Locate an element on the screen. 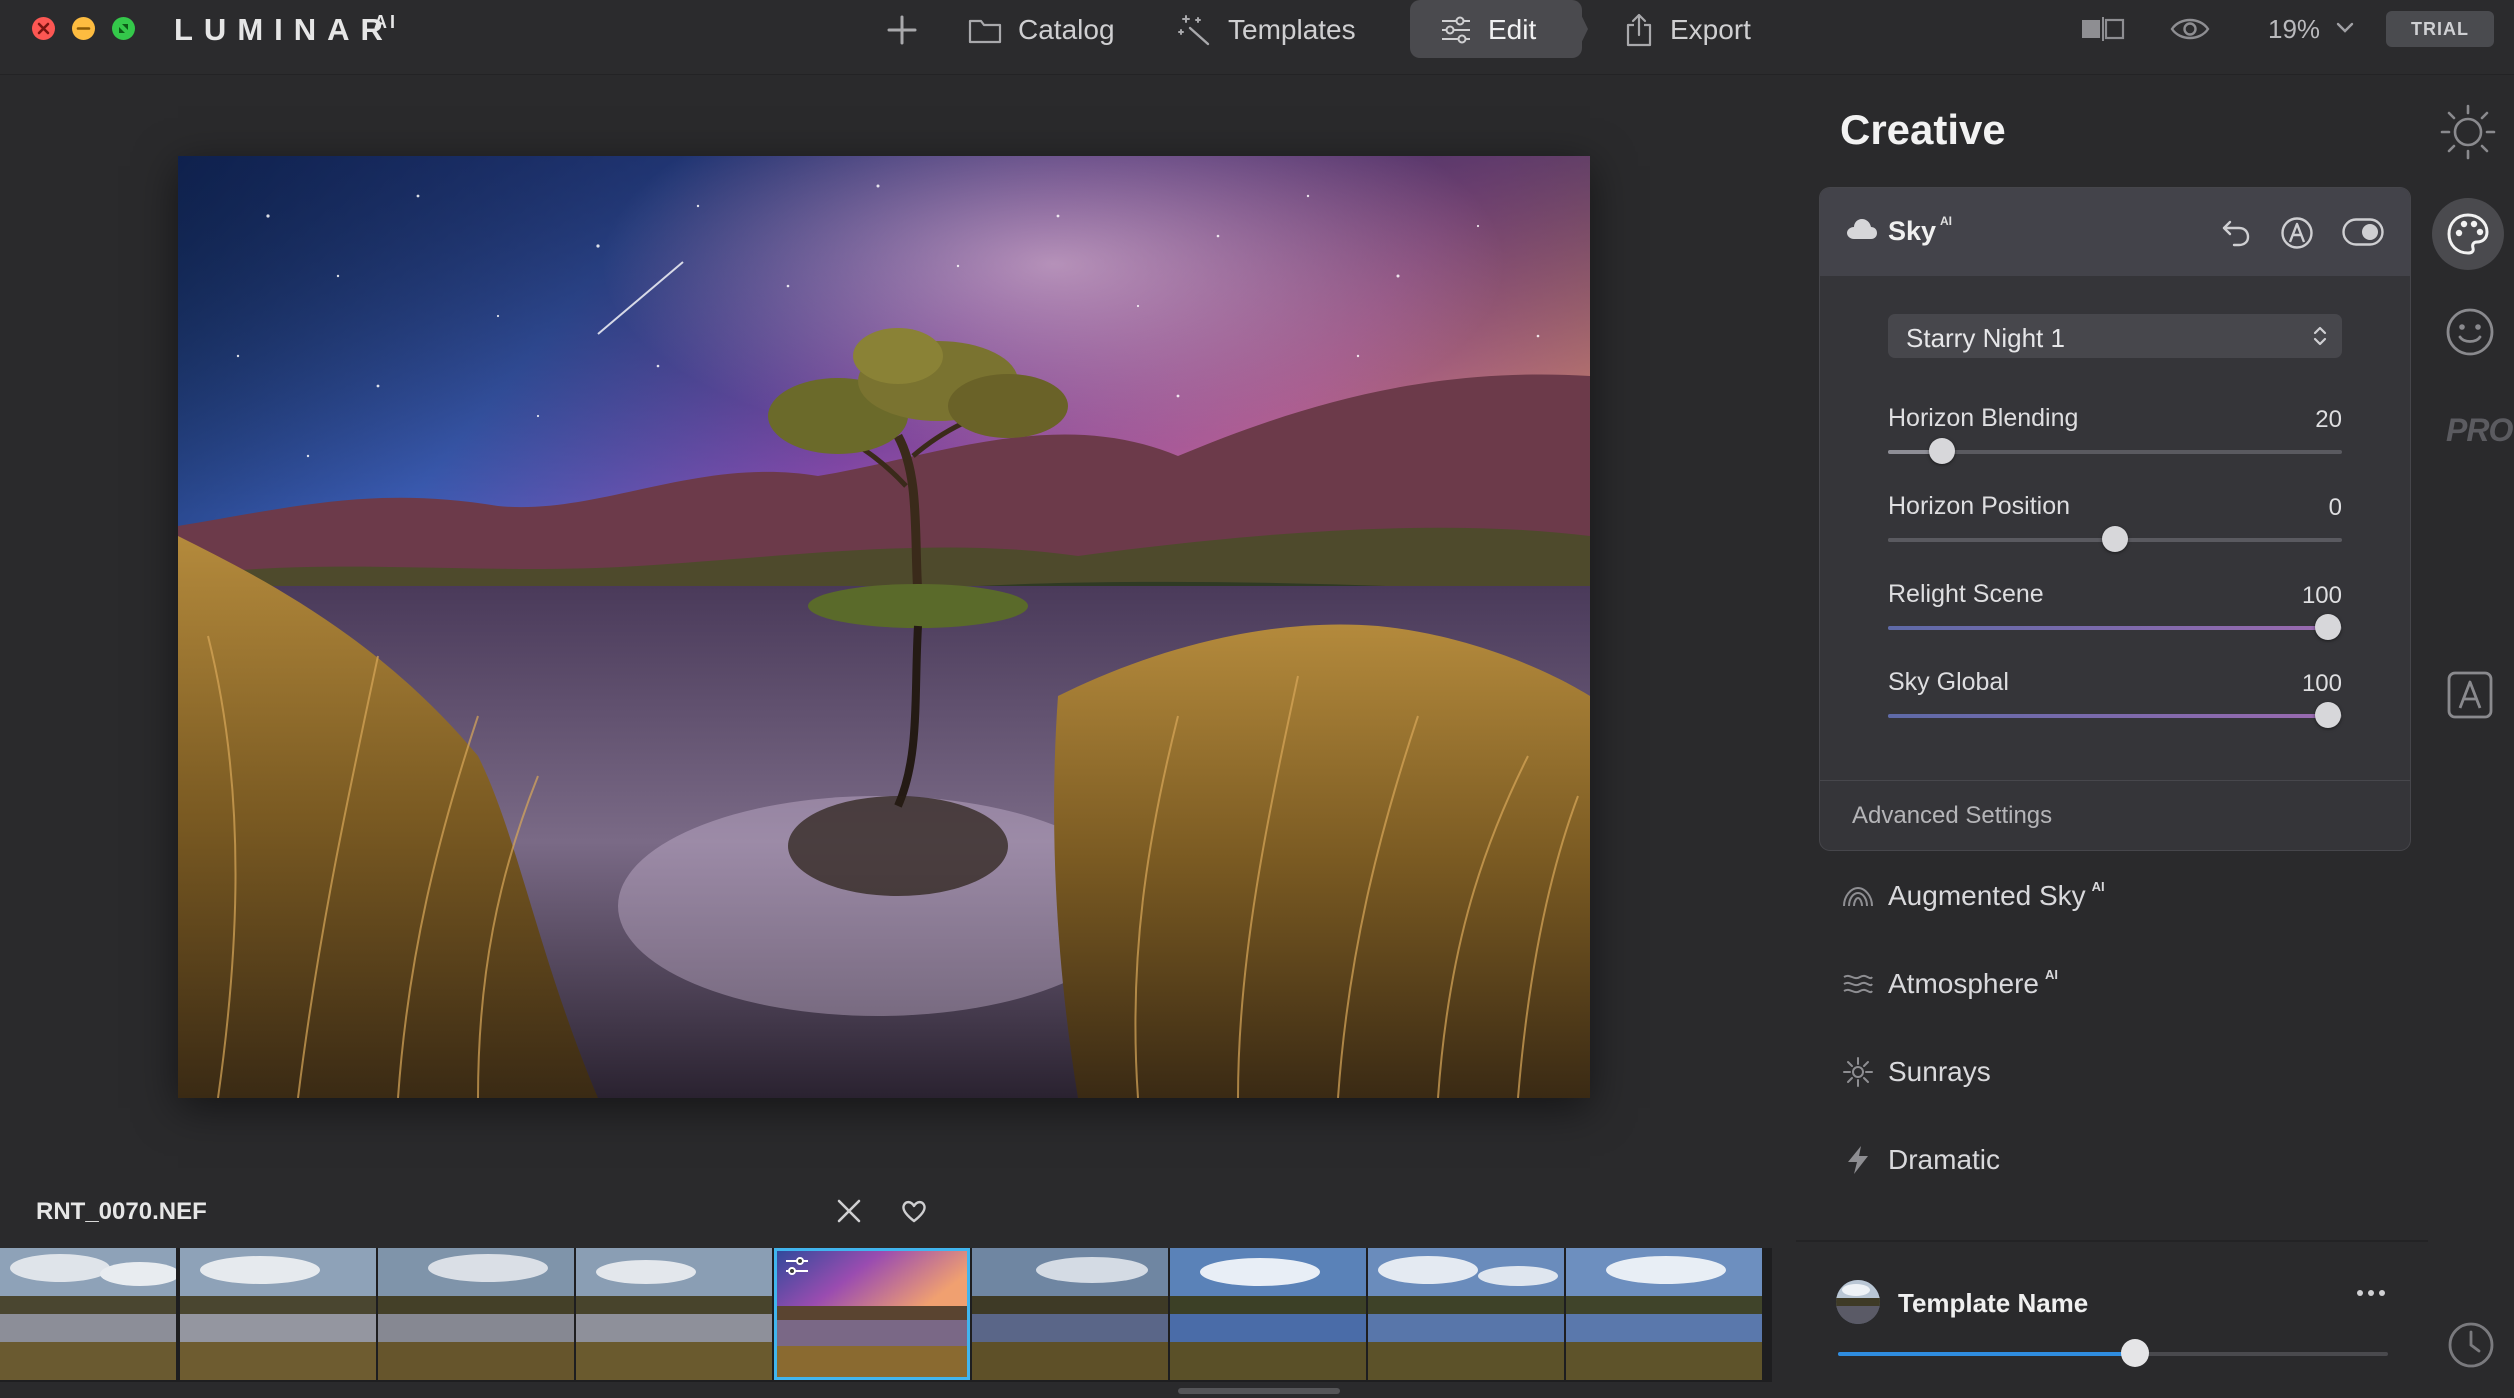 This screenshot has height=1398, width=2514. tool-label: Sunrays is located at coordinates (1939, 1071).